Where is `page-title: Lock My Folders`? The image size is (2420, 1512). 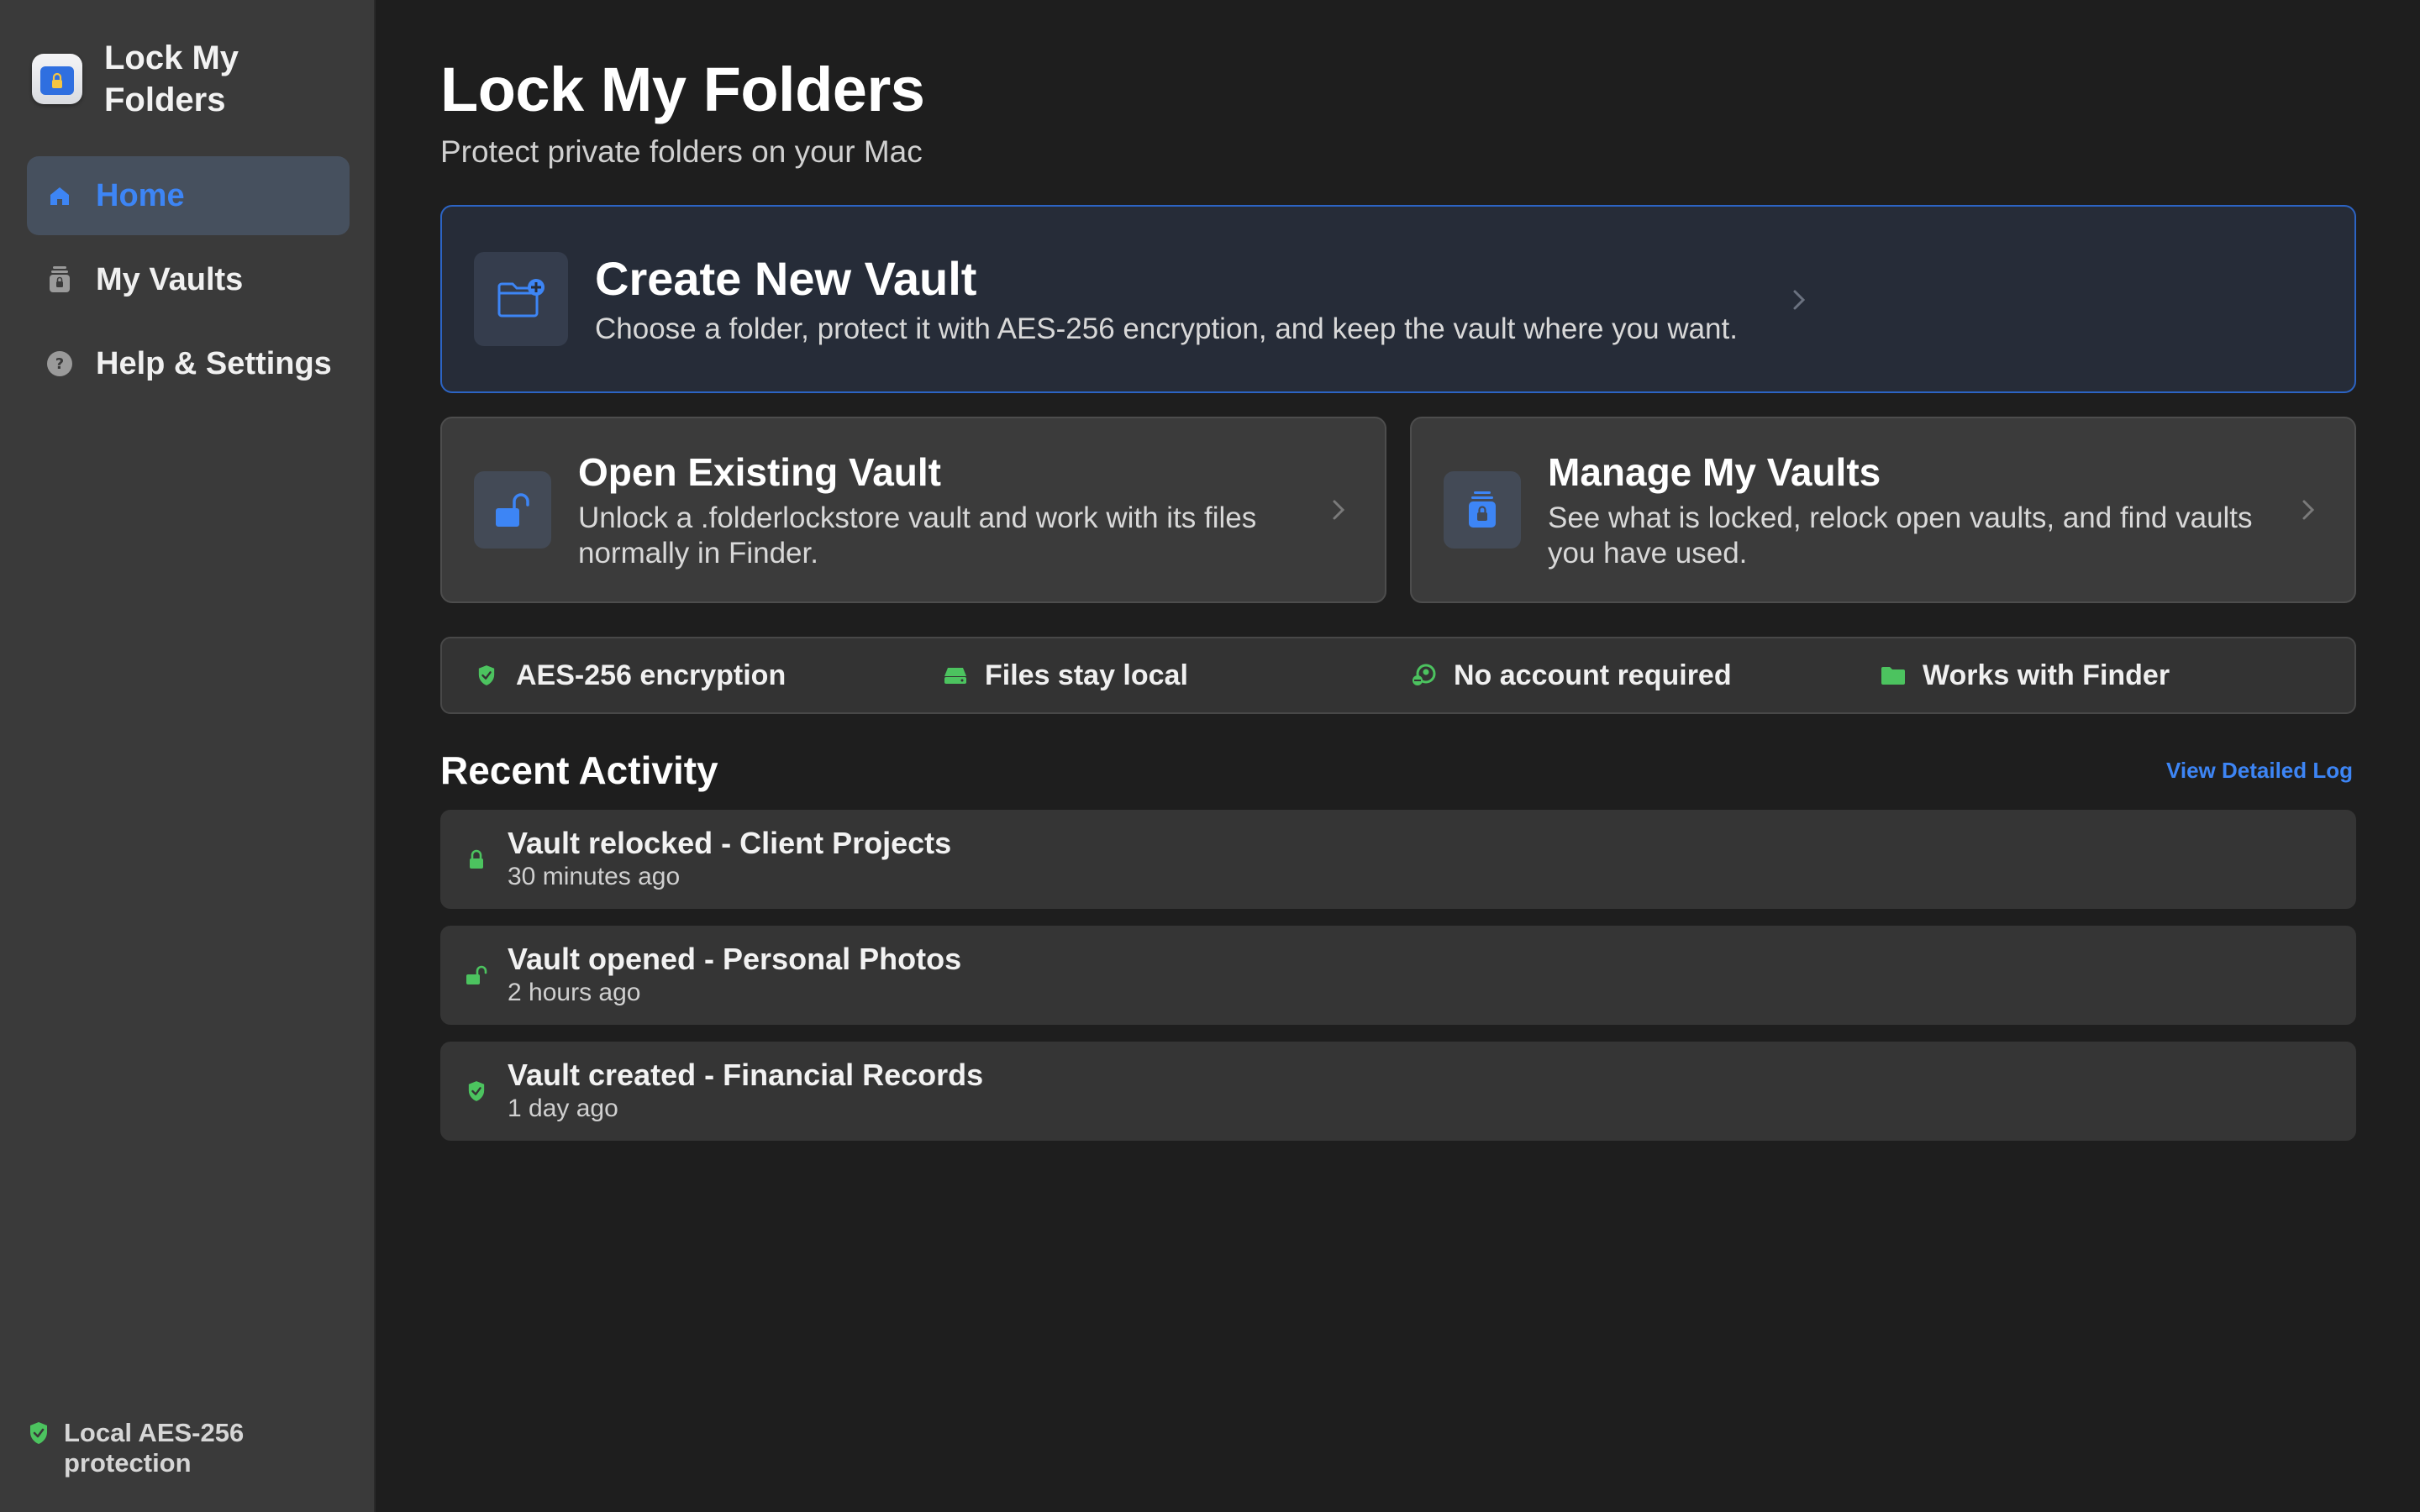
page-title: Lock My Folders is located at coordinates (682, 89).